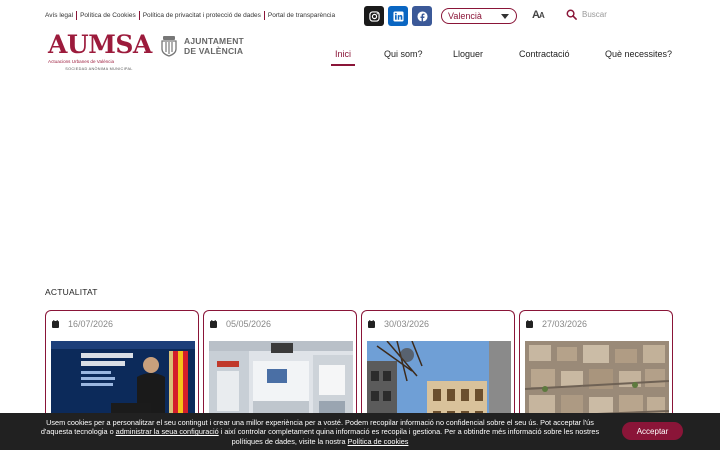 The height and width of the screenshot is (450, 720). I want to click on cookie-policy-link: Política de Cookies, so click(107, 15).